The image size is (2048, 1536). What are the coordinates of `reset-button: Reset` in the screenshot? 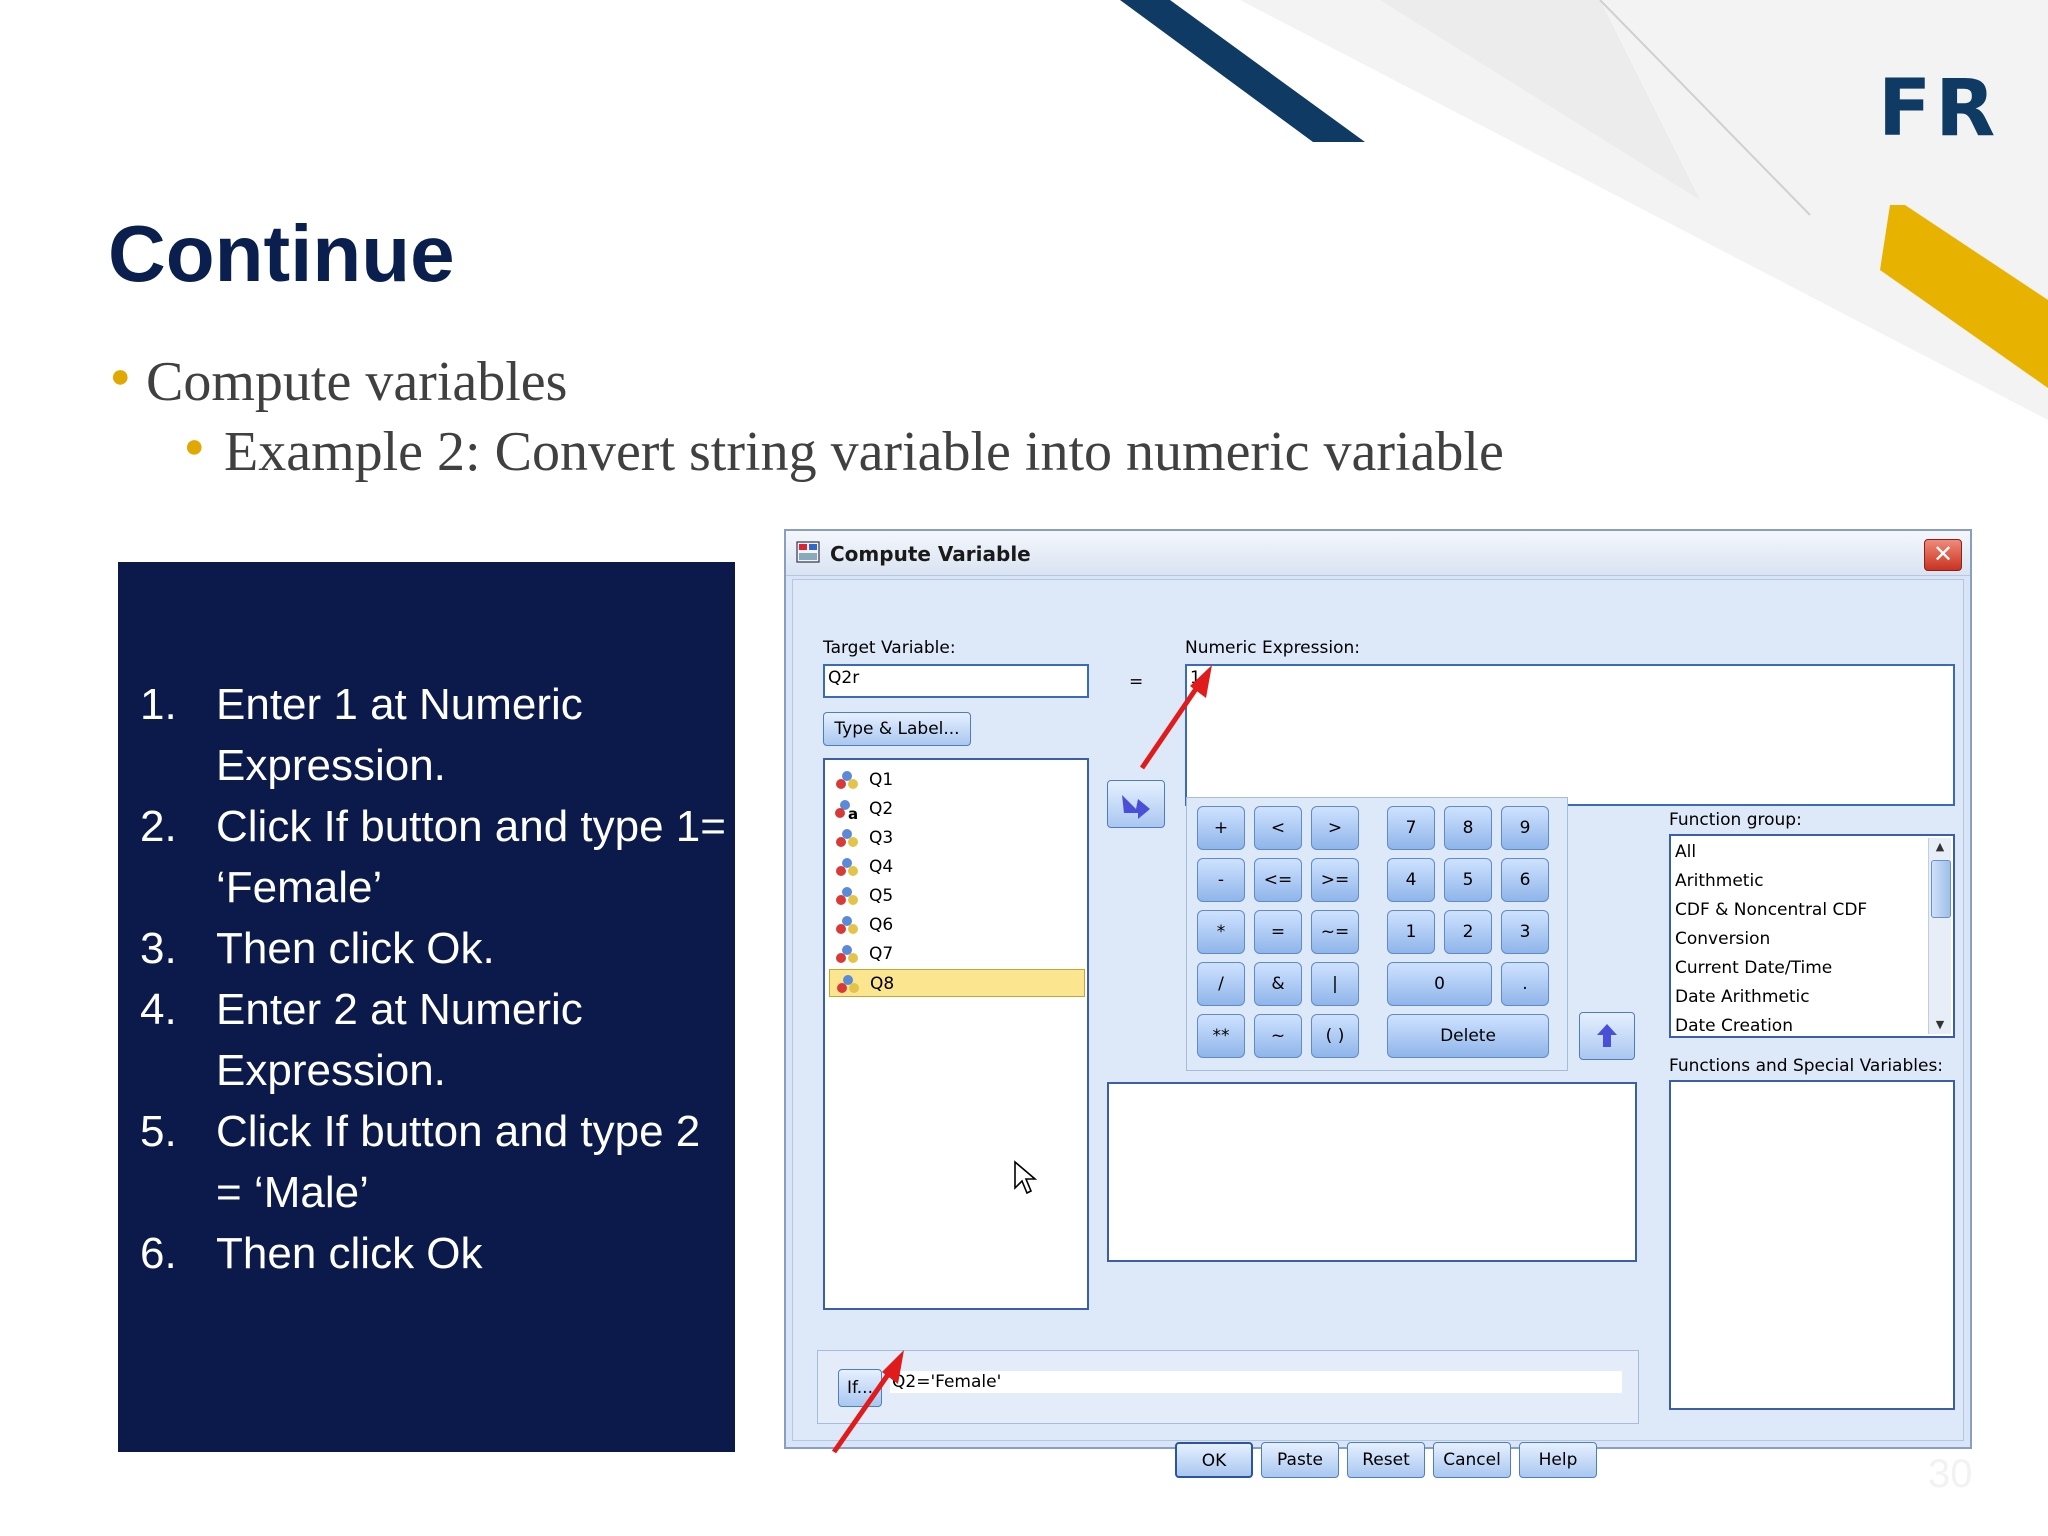 It's located at (1386, 1460).